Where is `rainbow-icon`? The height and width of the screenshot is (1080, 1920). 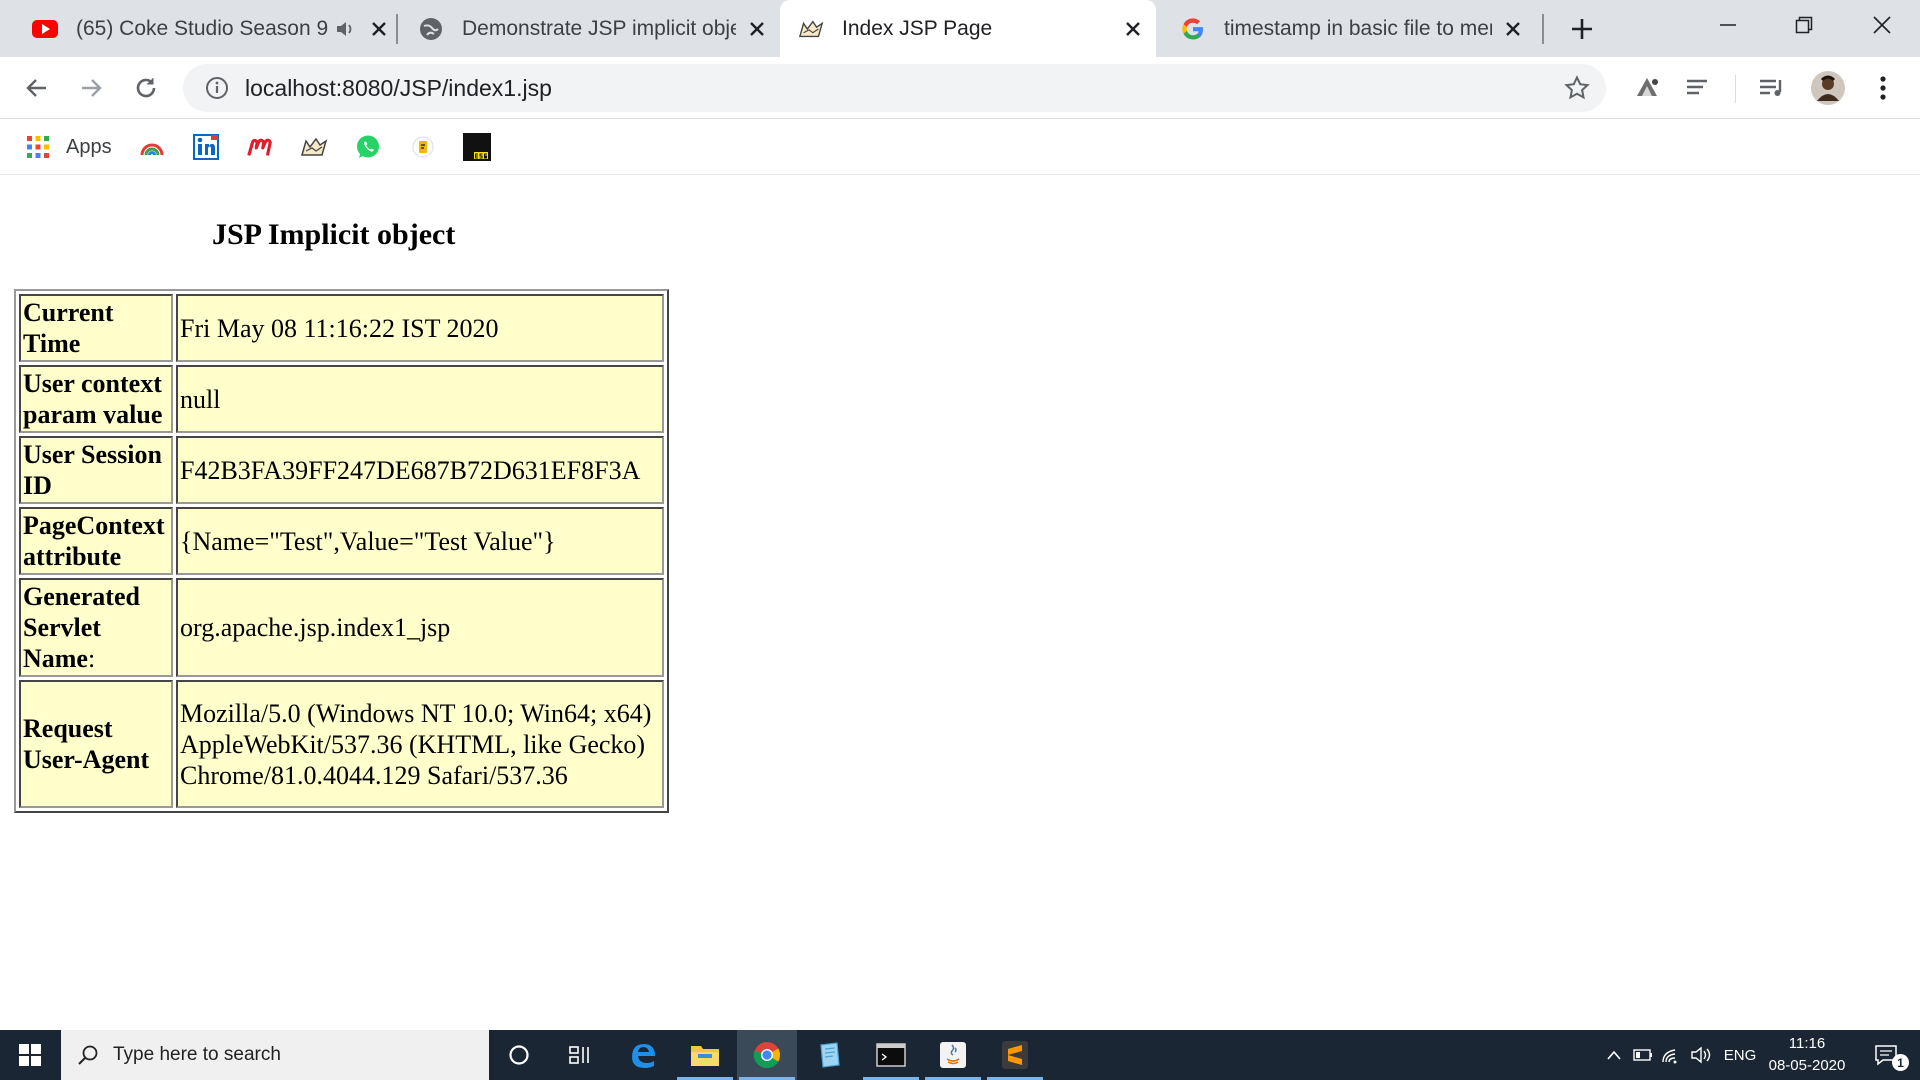 rainbow-icon is located at coordinates (152, 147).